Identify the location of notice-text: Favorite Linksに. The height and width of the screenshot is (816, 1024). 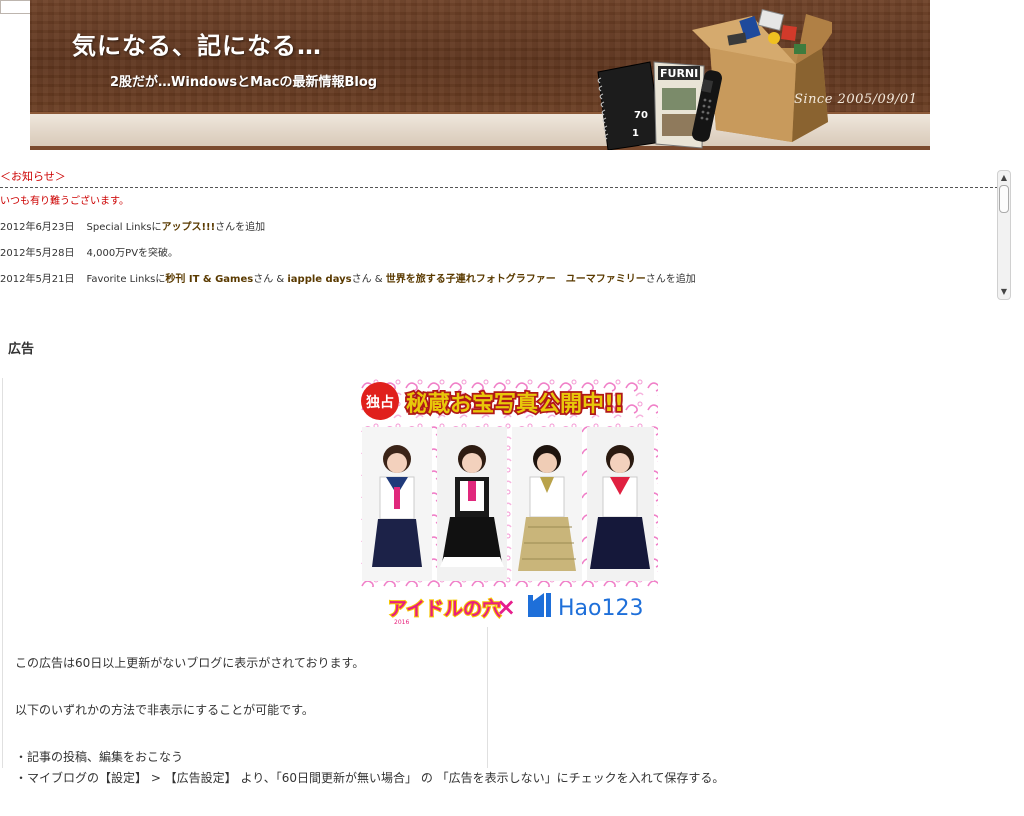
(126, 279).